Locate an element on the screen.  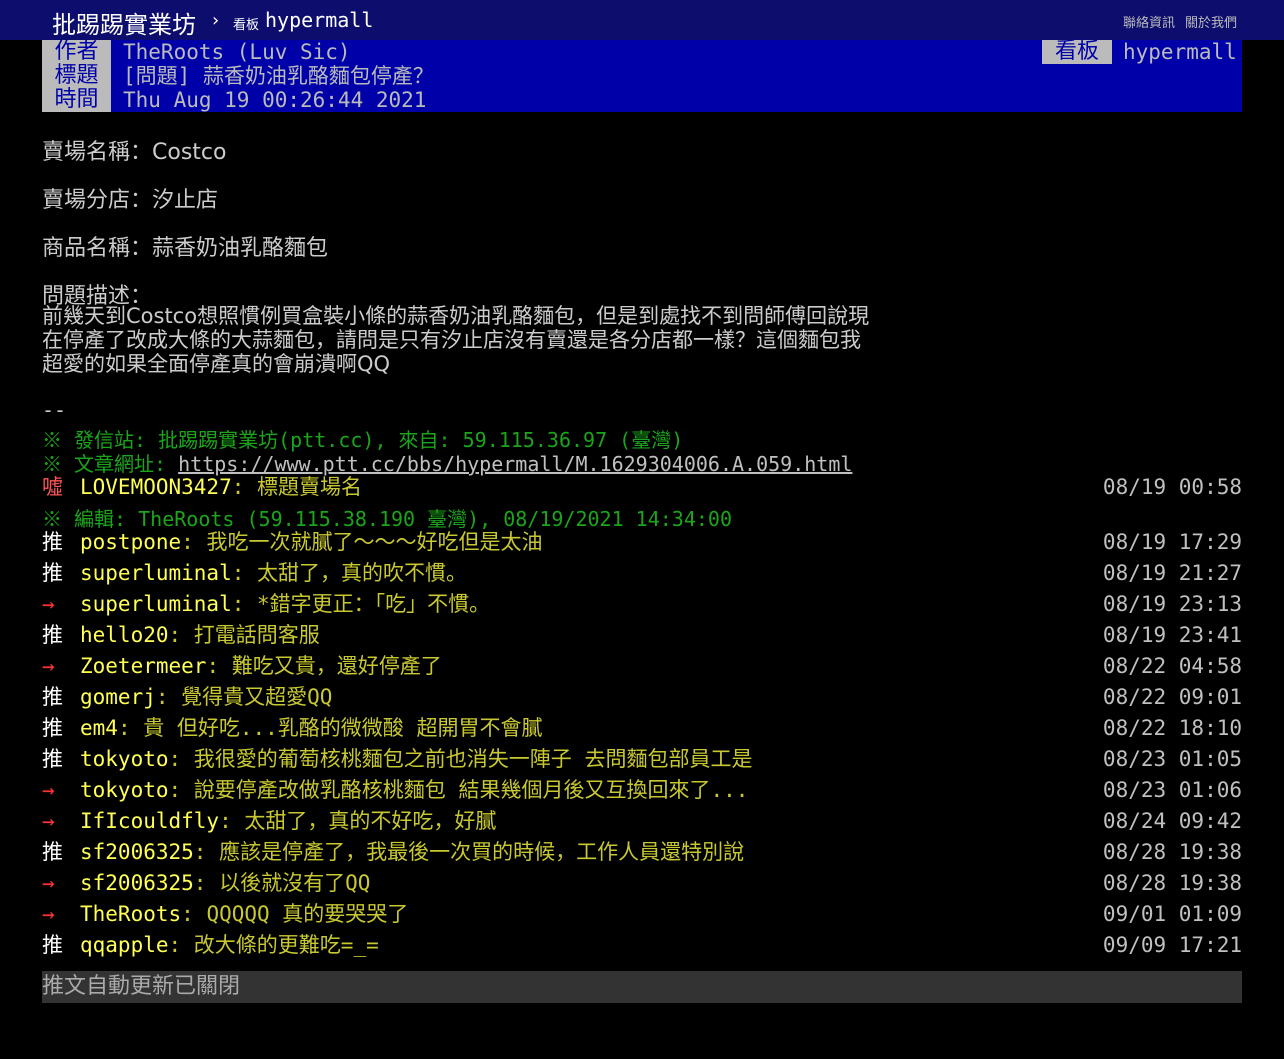
contact-link: 聯絡資訊 is located at coordinates (1149, 21).